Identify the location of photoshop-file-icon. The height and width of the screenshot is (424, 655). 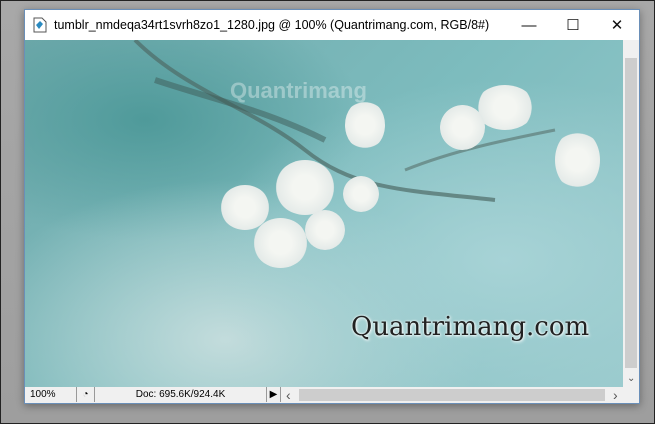
(40, 25).